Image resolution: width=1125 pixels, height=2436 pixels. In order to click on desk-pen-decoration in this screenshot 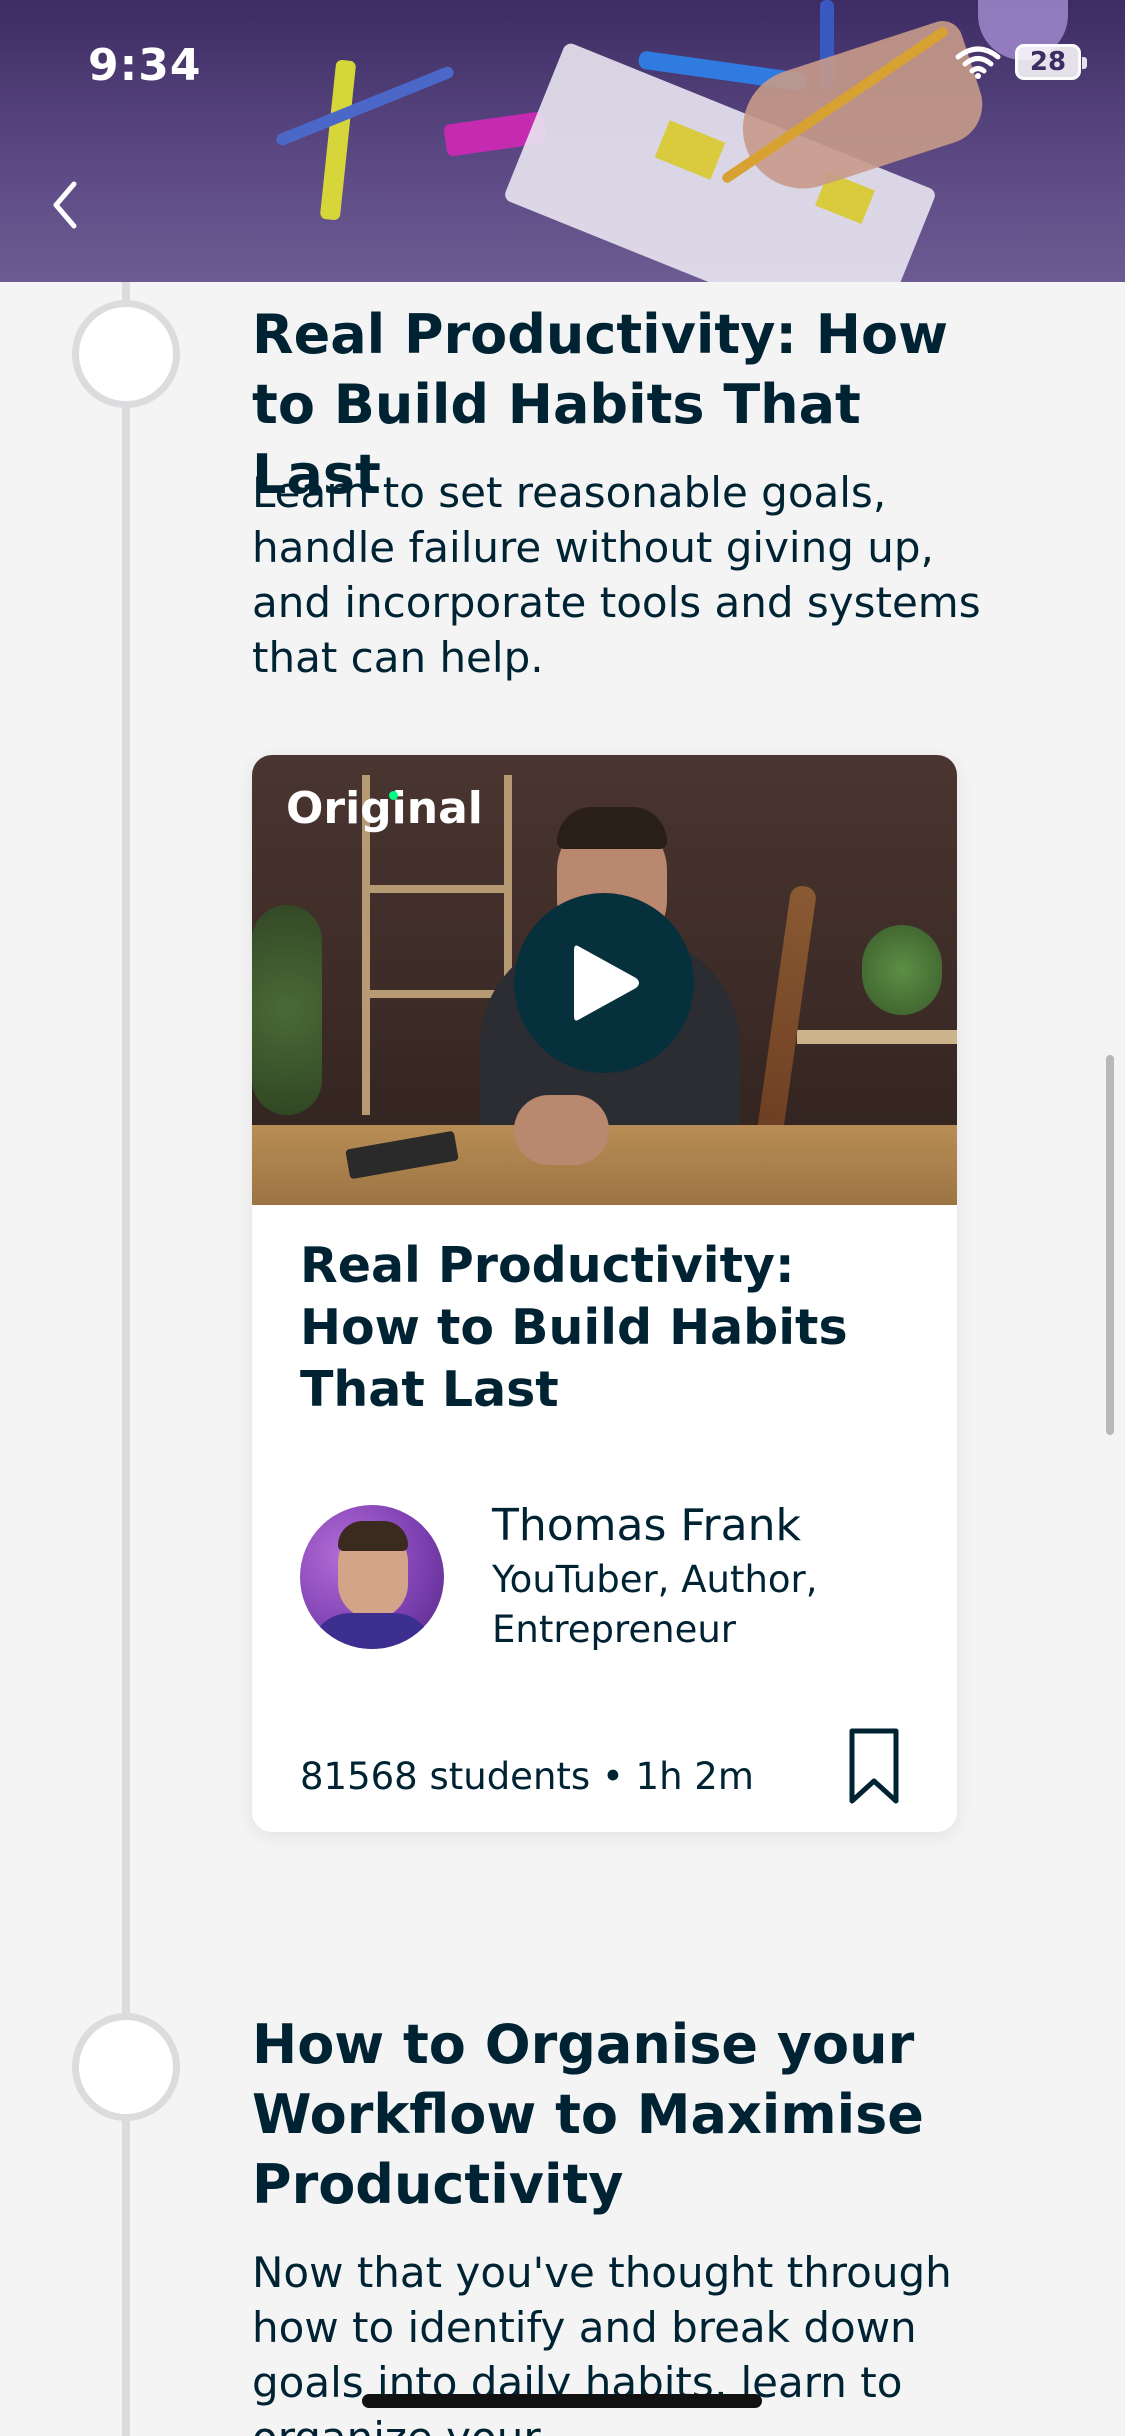, I will do `click(365, 106)`.